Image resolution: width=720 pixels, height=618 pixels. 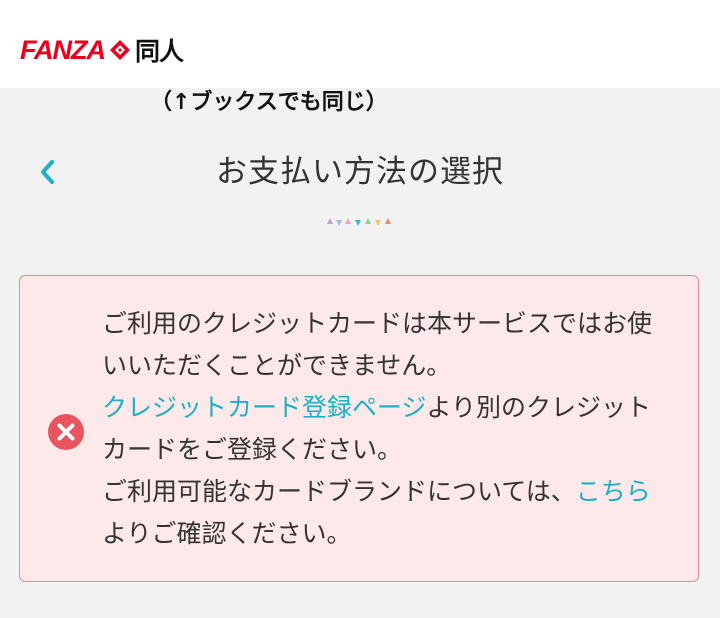 I want to click on annotation-note: （↑ブックスでも同じ）, so click(x=269, y=102).